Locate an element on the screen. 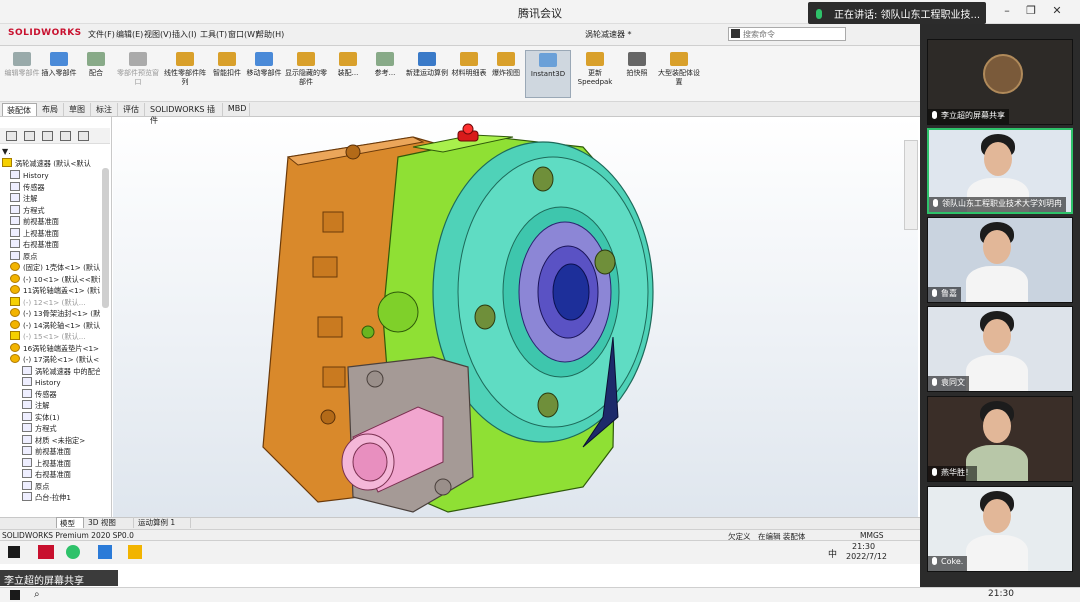  tab-command: 标注 is located at coordinates (105, 109).